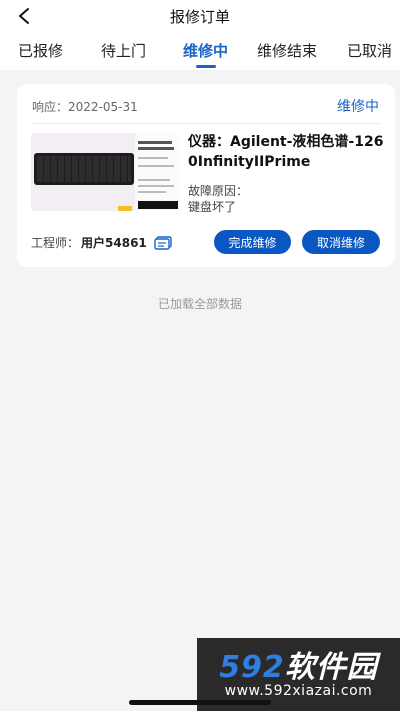 The width and height of the screenshot is (400, 711). What do you see at coordinates (199, 17) in the screenshot?
I see `page-title: 报修订单` at bounding box center [199, 17].